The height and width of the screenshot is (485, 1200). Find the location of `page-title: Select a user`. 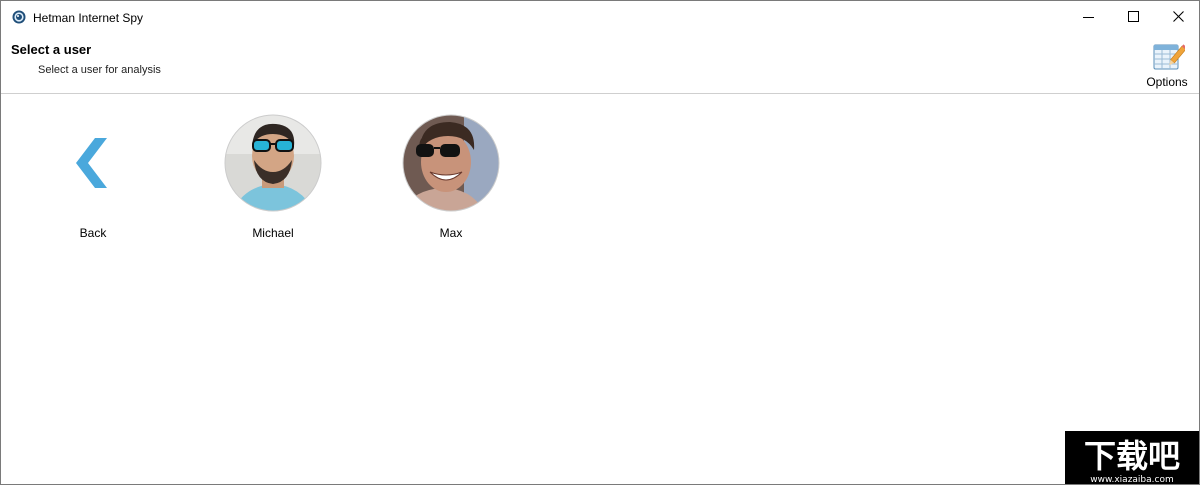

page-title: Select a user is located at coordinates (51, 49).